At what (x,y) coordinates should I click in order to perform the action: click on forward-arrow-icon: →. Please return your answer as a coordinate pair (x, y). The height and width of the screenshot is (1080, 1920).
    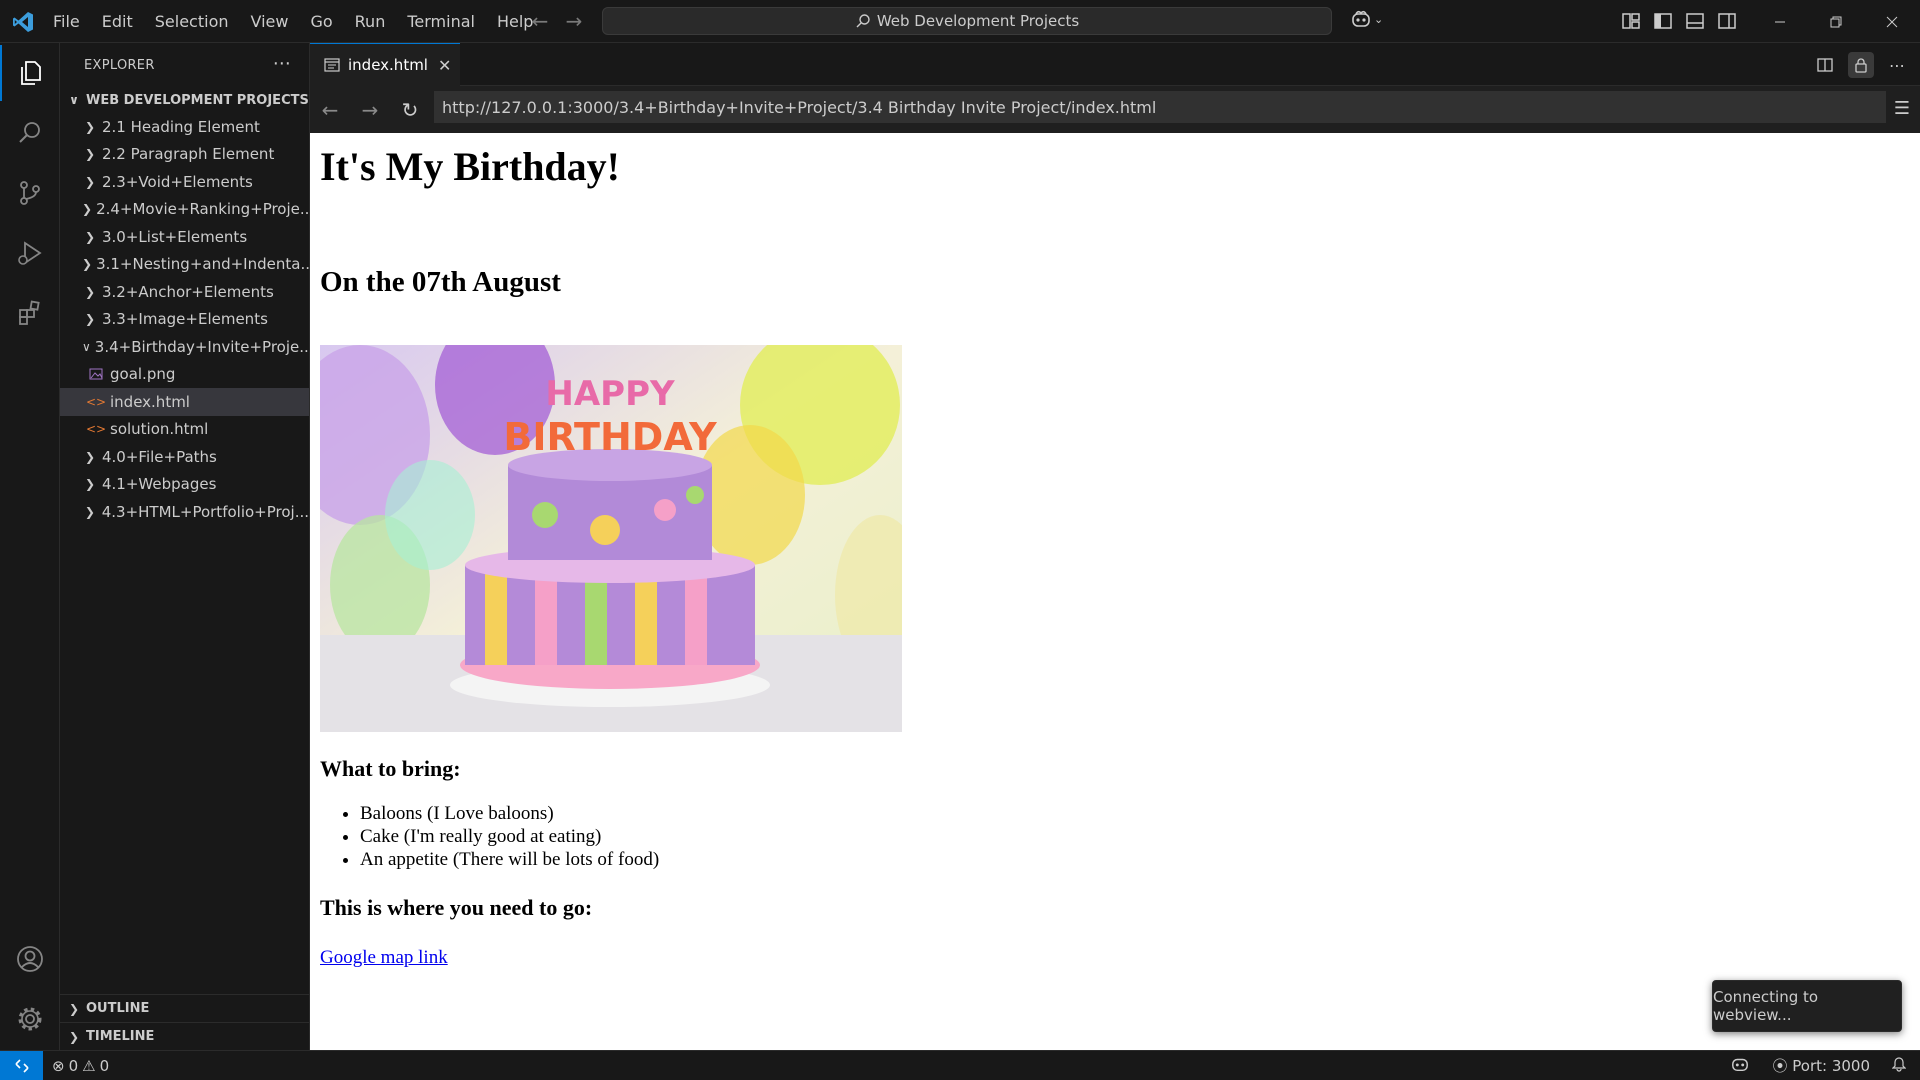
    Looking at the image, I should click on (574, 21).